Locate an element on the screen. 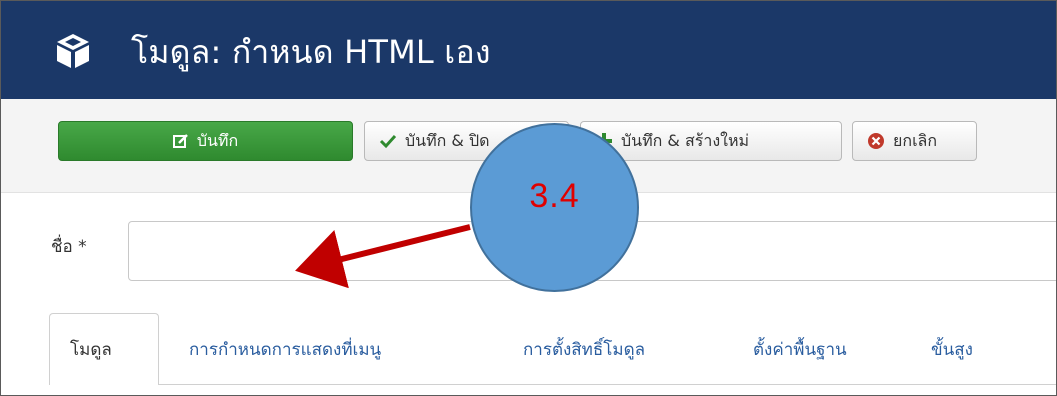 The width and height of the screenshot is (1057, 396). tab-module-permissions: การตั้งสิทธิ์โมดูล is located at coordinates (584, 349).